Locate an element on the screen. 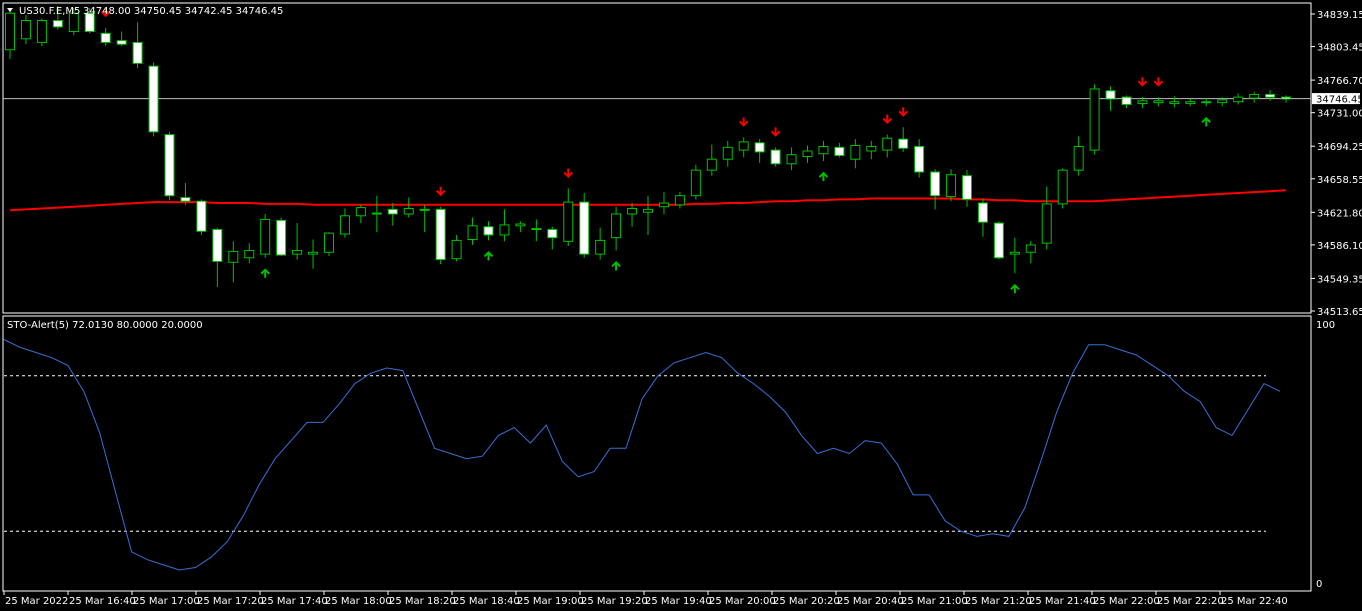 Image resolution: width=1362 pixels, height=611 pixels. time-tick-label: 25 Mar 17:20 is located at coordinates (230, 601).